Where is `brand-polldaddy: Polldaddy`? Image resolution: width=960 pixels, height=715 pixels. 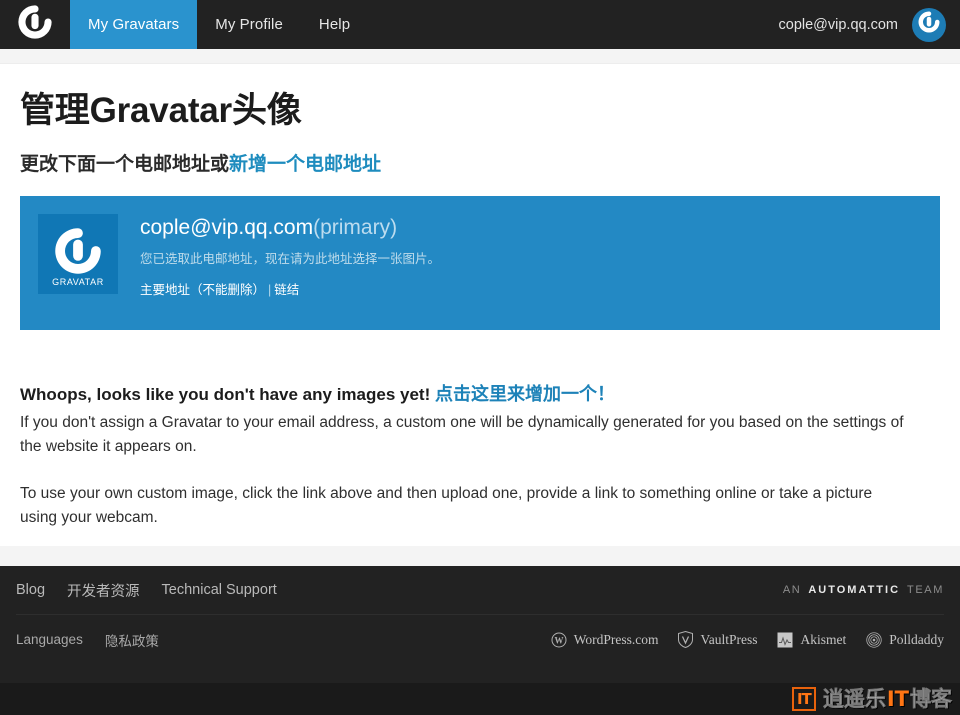 brand-polldaddy: Polldaddy is located at coordinates (905, 640).